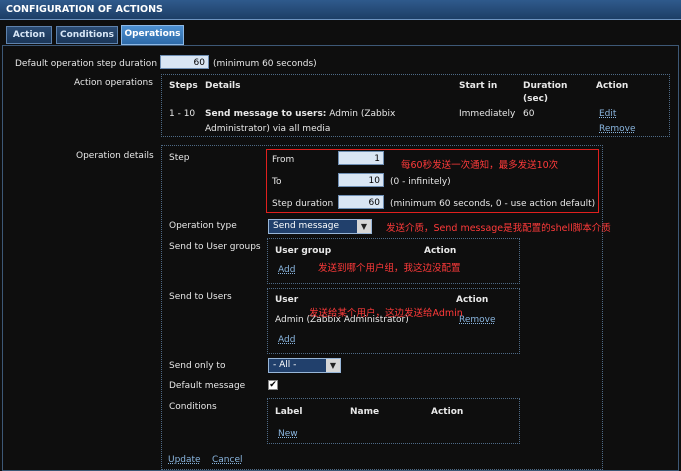 This screenshot has height=471, width=681. Describe the element at coordinates (286, 270) in the screenshot. I see `add-user-group-link: Add` at that location.